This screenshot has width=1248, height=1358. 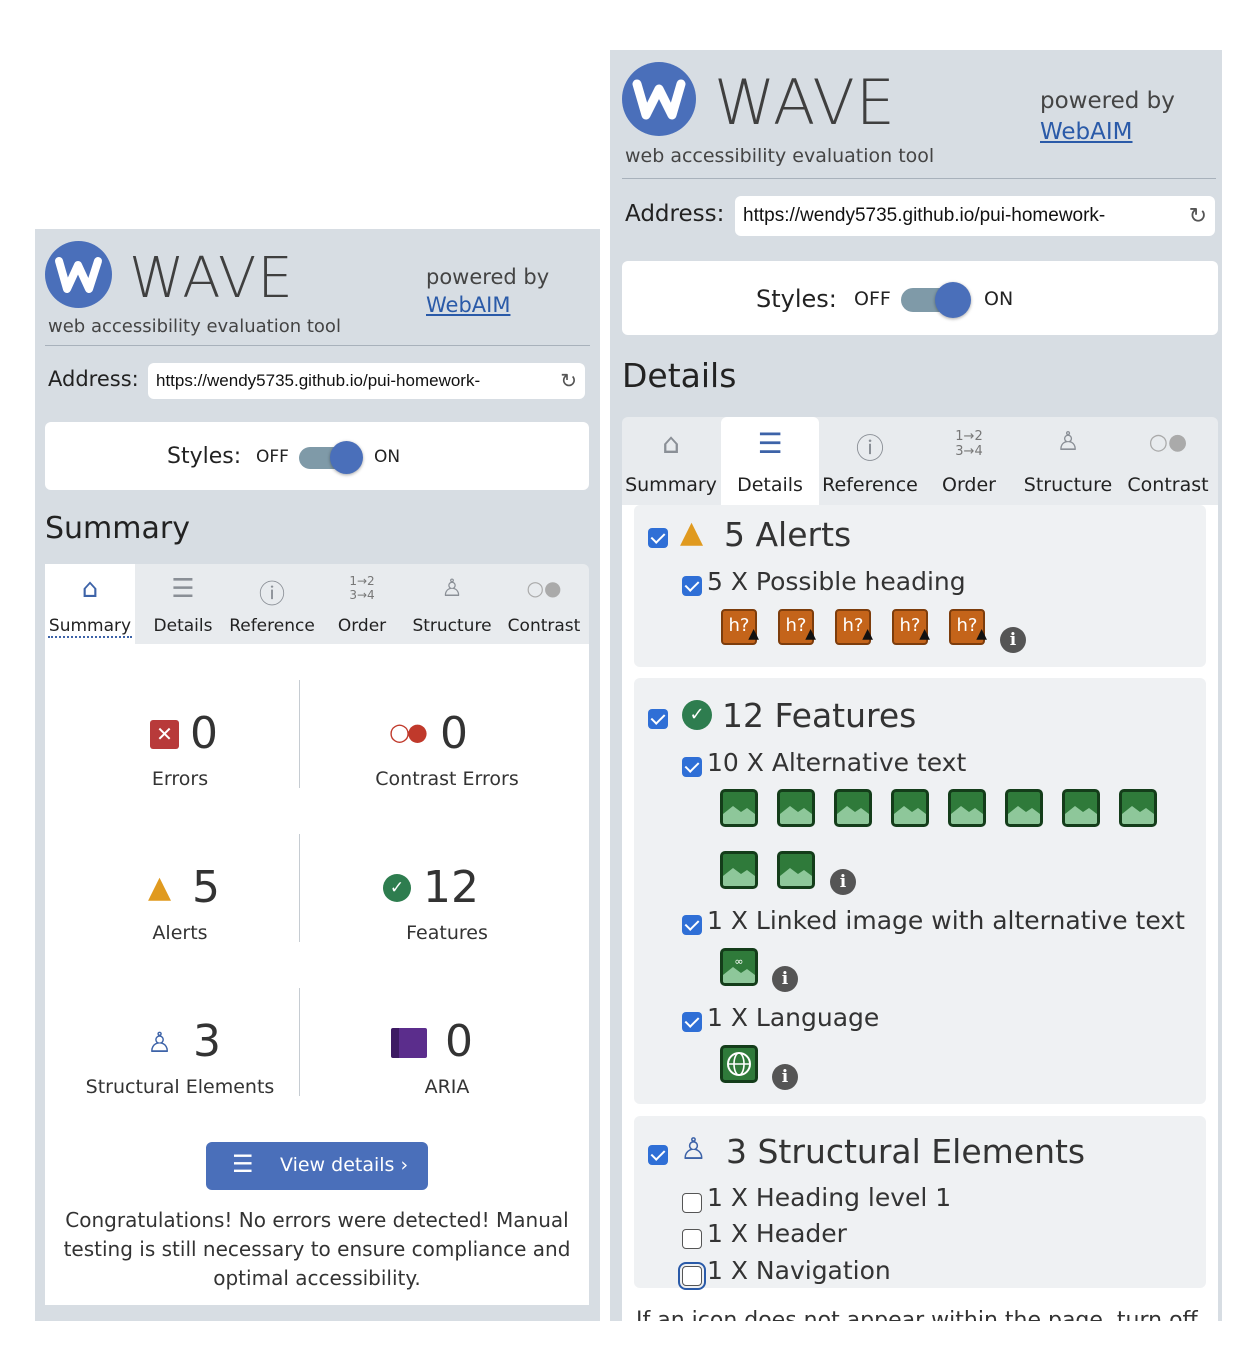 What do you see at coordinates (770, 443) in the screenshot?
I see `list-icon: ☰` at bounding box center [770, 443].